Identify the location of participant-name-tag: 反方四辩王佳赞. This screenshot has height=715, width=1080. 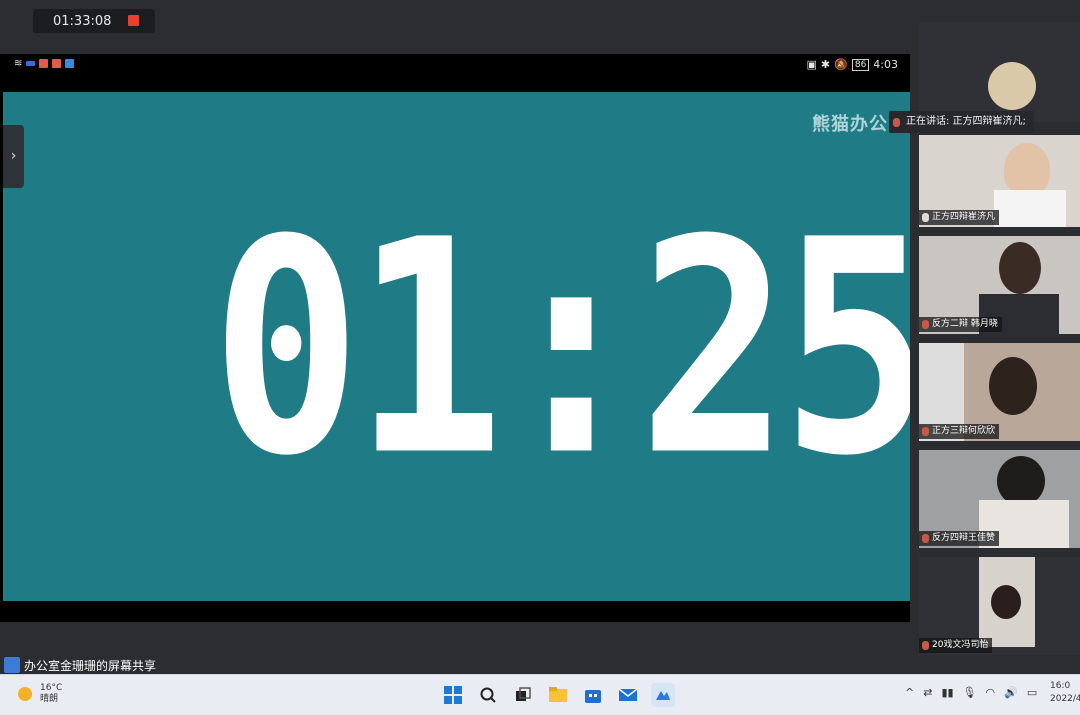
(959, 538).